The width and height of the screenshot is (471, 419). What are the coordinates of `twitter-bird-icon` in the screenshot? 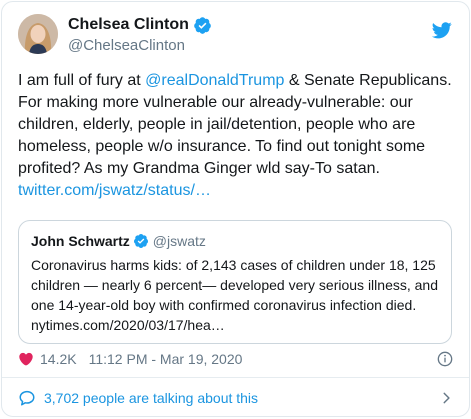 It's located at (442, 30).